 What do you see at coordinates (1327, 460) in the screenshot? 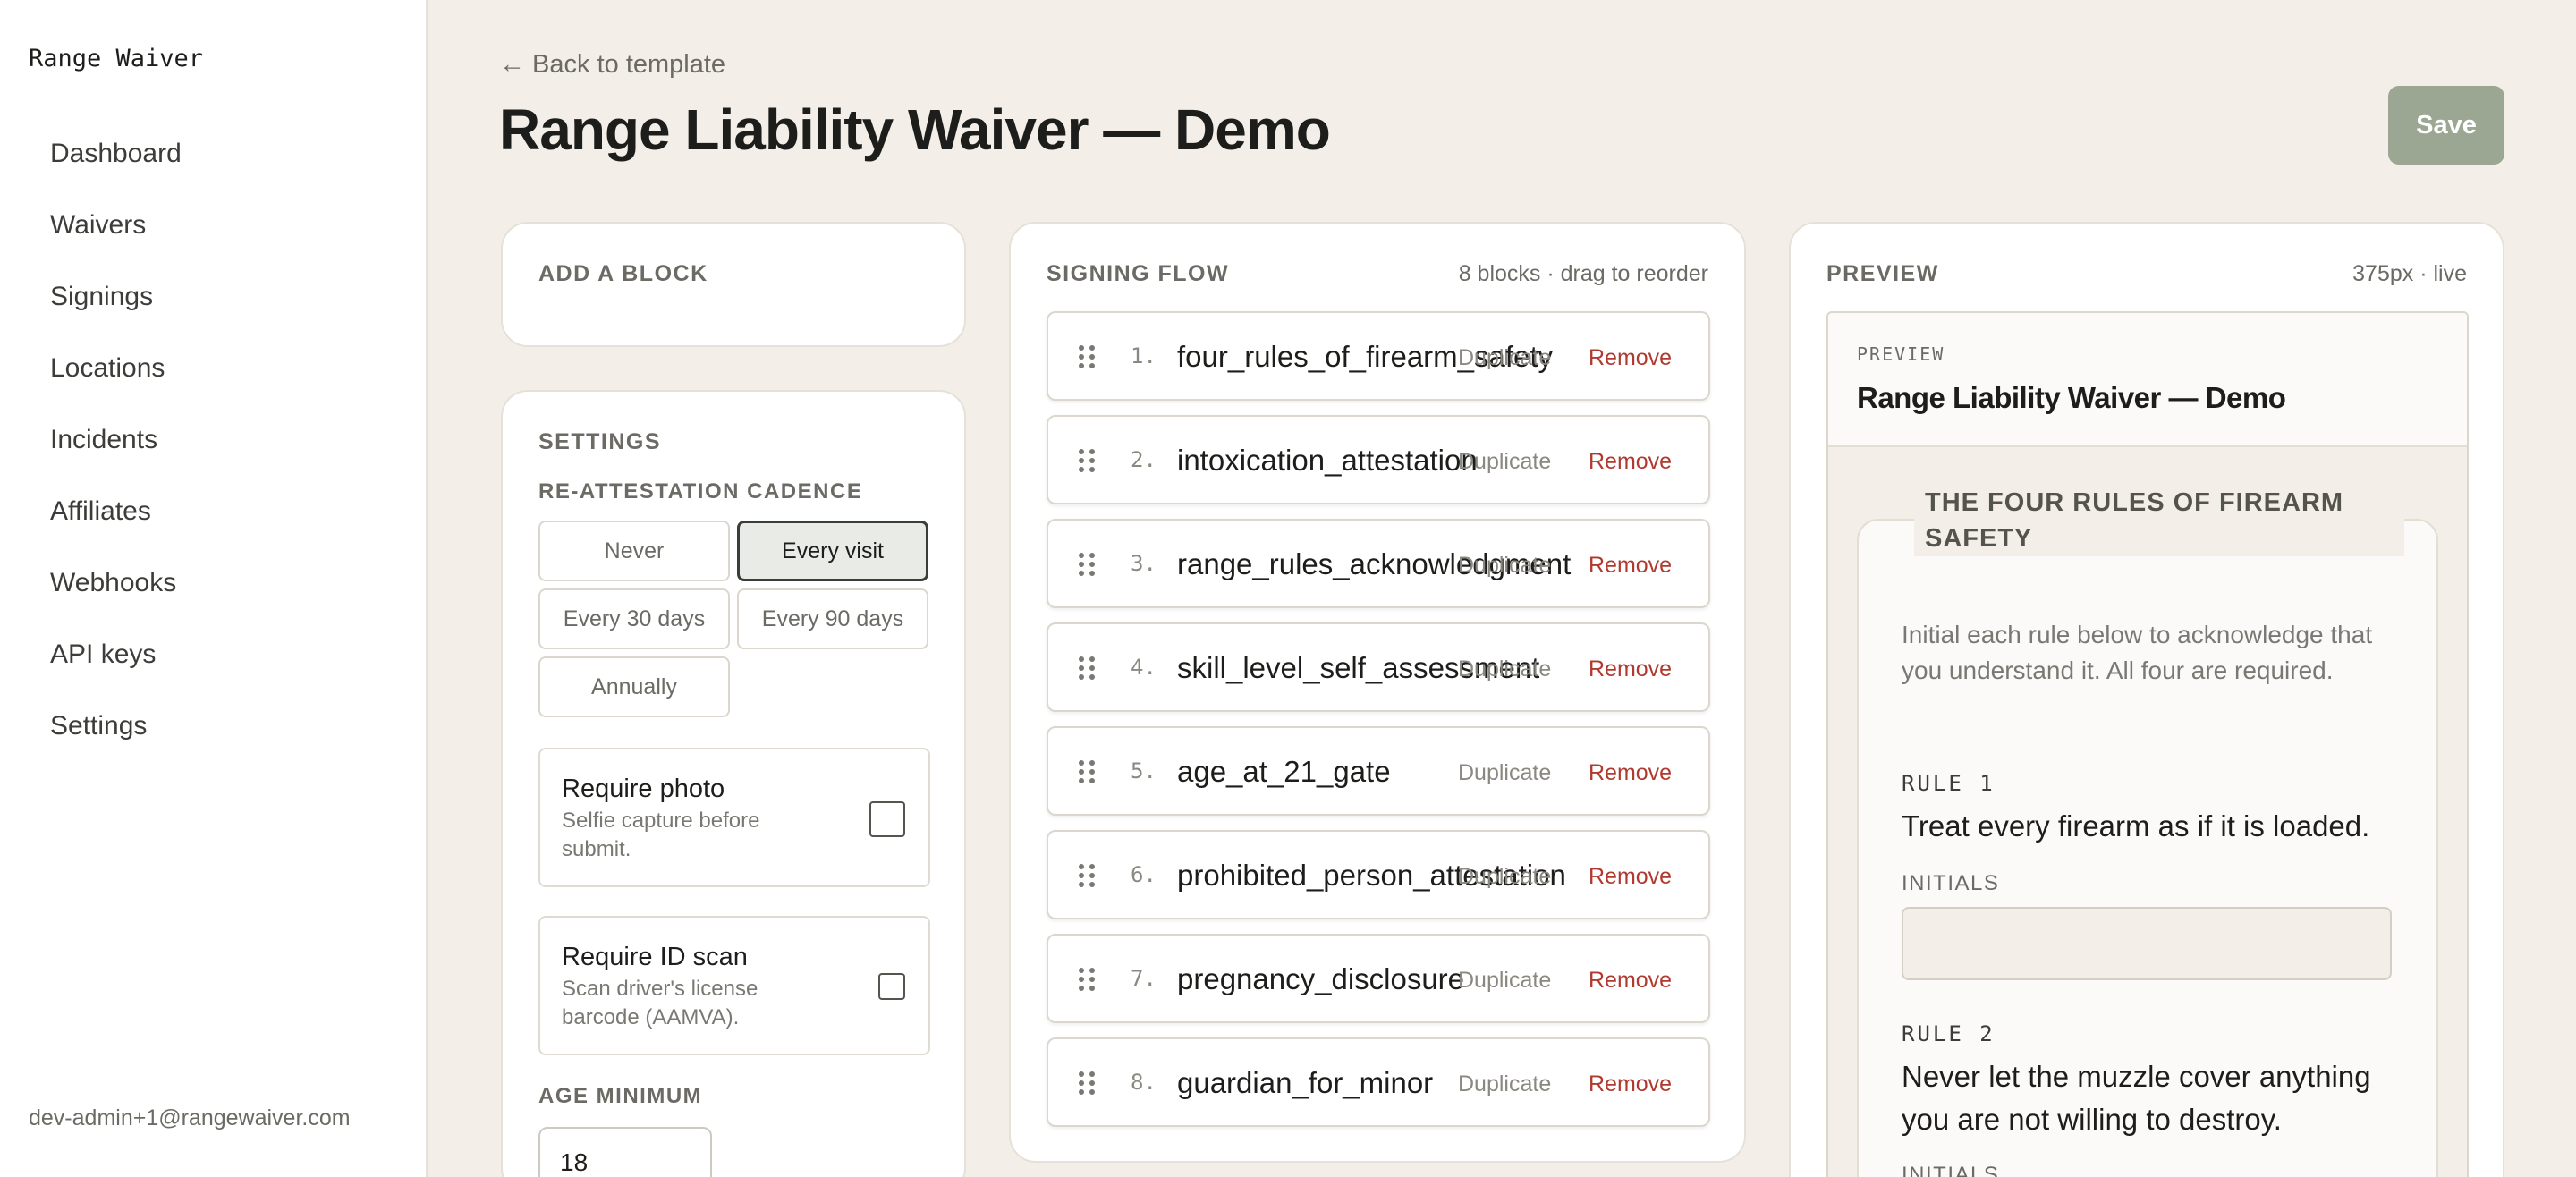
I see `block-name: intoxication_attestation` at bounding box center [1327, 460].